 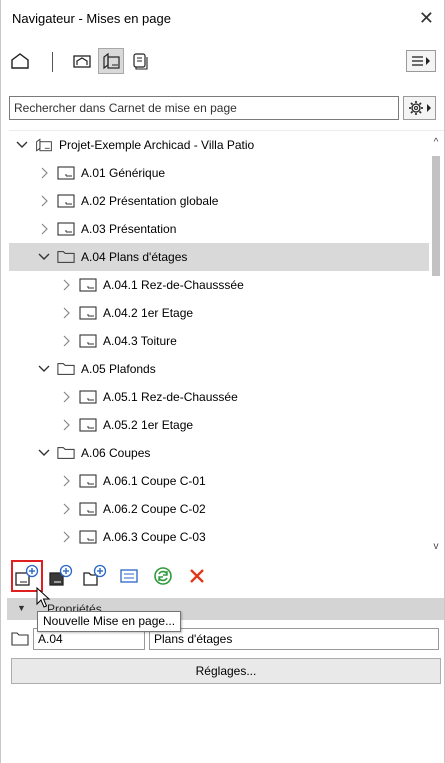 I want to click on tree-item-label: A.06.2 Coupe C-02, so click(x=154, y=509).